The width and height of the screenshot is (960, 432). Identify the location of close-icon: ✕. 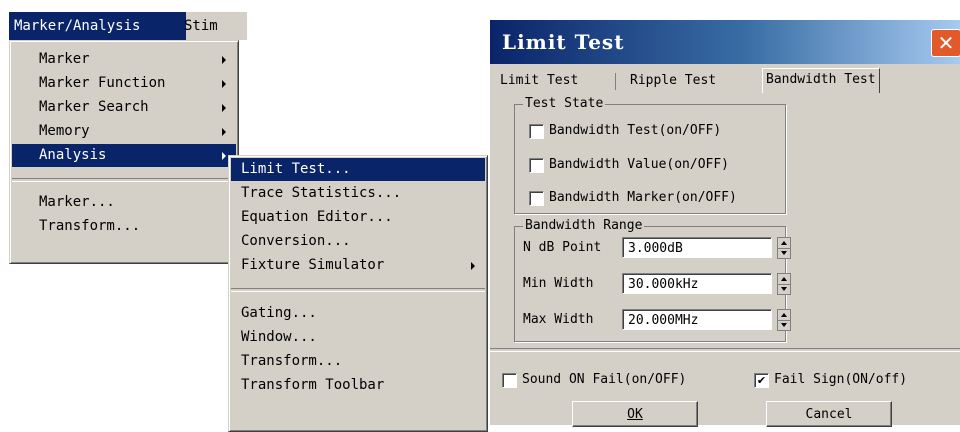
(945, 43).